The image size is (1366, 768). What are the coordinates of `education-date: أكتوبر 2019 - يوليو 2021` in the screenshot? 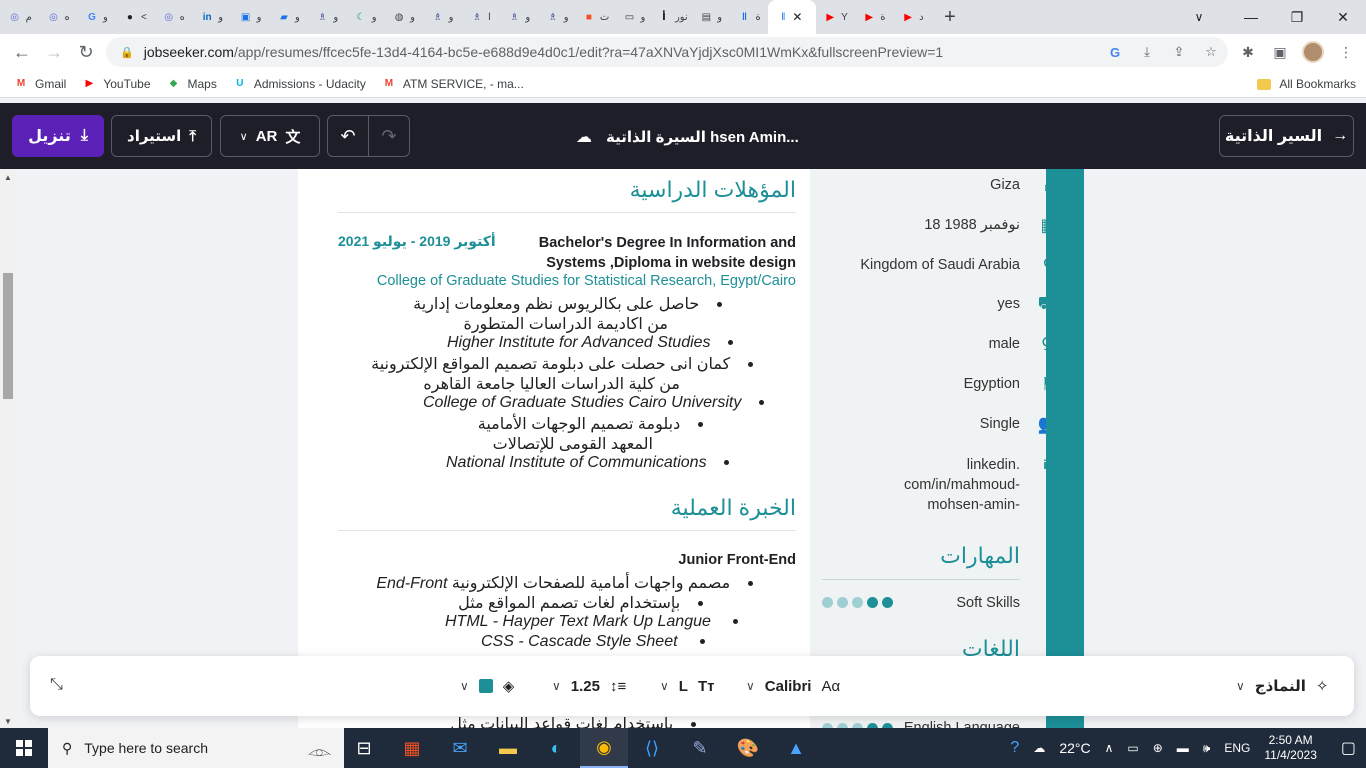 It's located at (417, 241).